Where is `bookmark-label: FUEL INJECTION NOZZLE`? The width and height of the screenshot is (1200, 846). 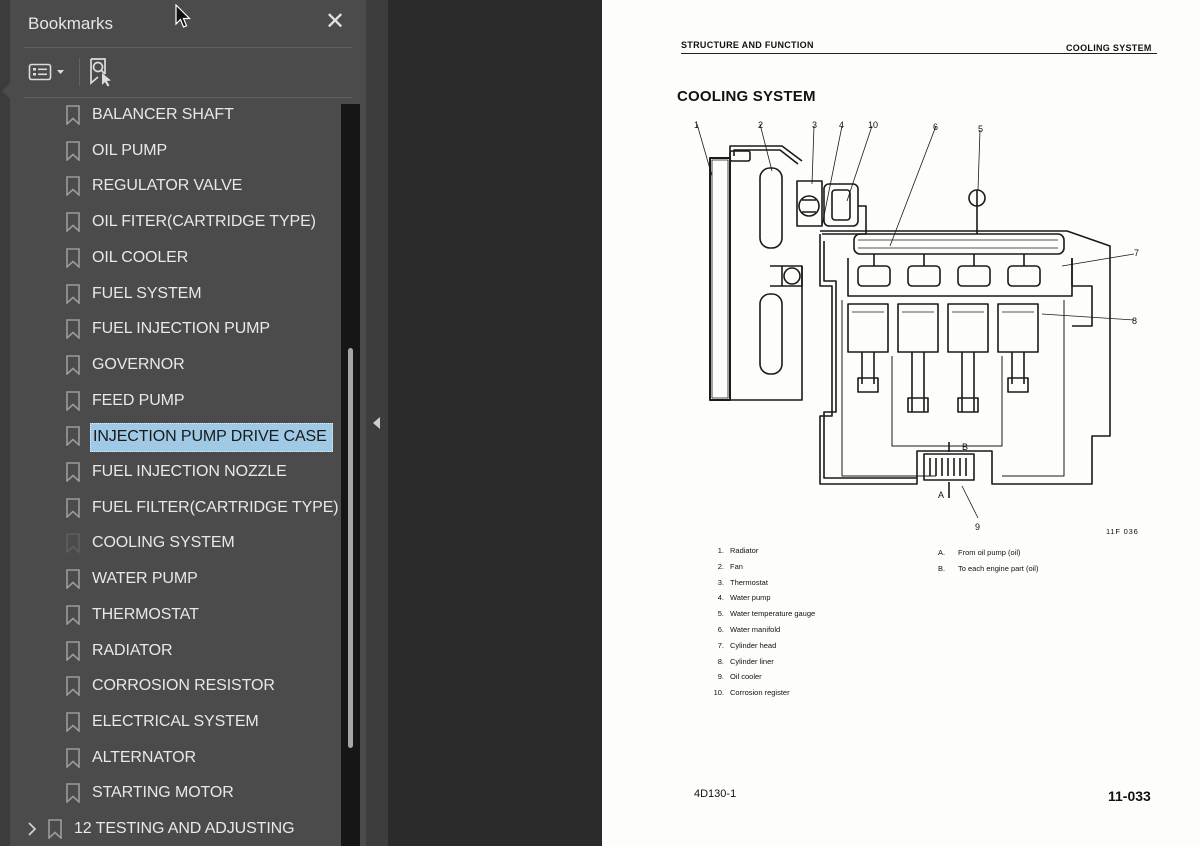 bookmark-label: FUEL INJECTION NOZZLE is located at coordinates (189, 471).